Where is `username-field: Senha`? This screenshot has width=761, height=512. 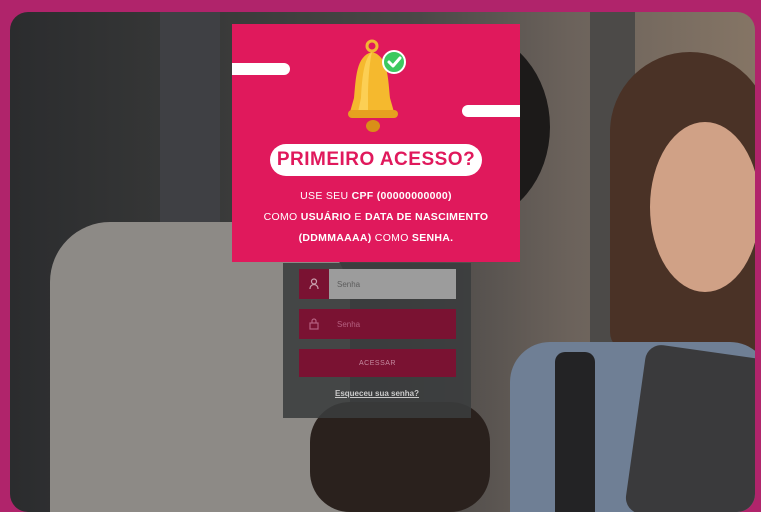
username-field: Senha is located at coordinates (377, 284).